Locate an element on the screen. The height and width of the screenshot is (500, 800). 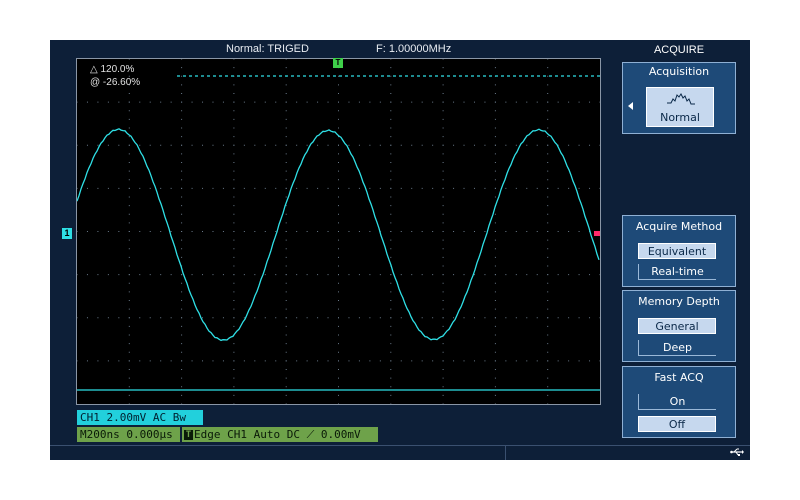
ch1-level-marker: 1 is located at coordinates (67, 233).